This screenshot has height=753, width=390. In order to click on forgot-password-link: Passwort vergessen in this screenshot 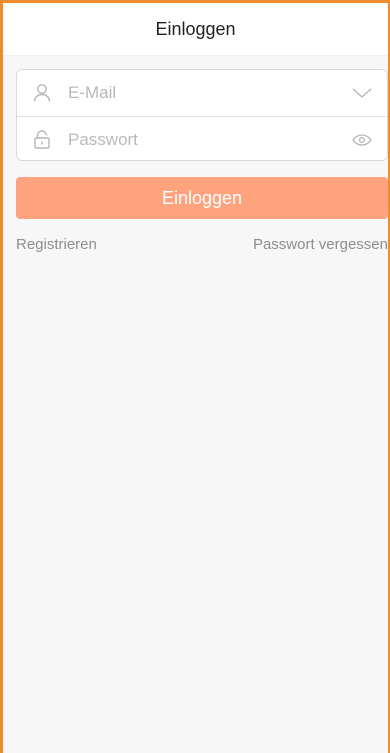, I will do `click(320, 244)`.